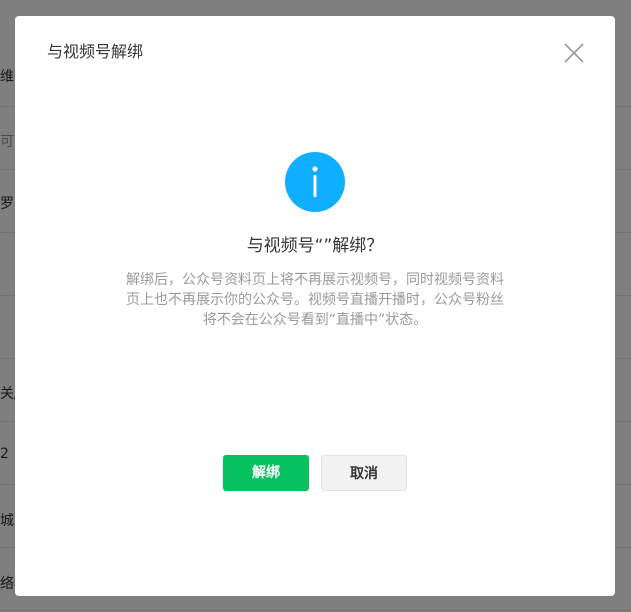 The image size is (631, 612). What do you see at coordinates (364, 473) in the screenshot?
I see `cancel-button: 取消` at bounding box center [364, 473].